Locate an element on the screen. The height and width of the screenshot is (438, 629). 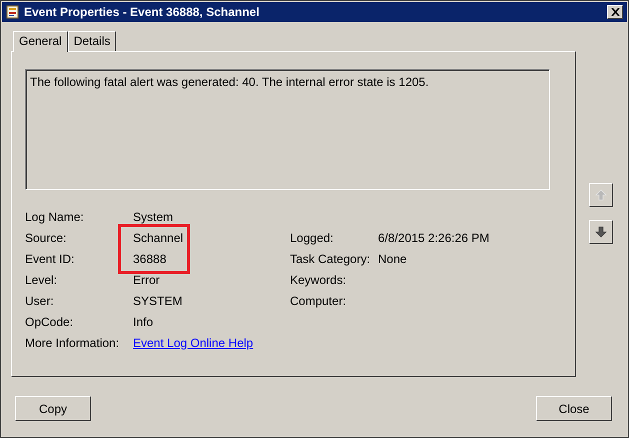
field-label: Log Name: is located at coordinates (55, 217).